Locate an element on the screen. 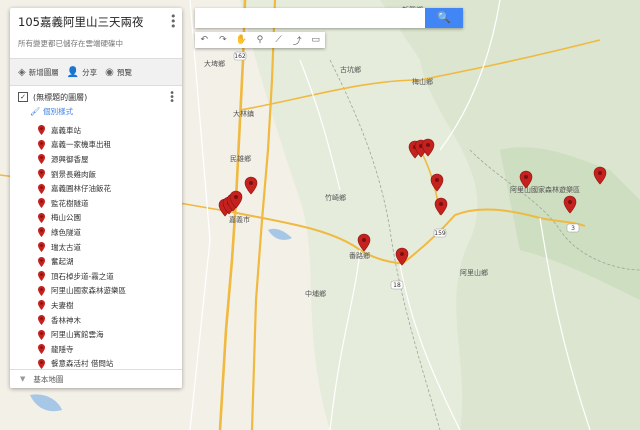  share-label: 分享 is located at coordinates (90, 72).